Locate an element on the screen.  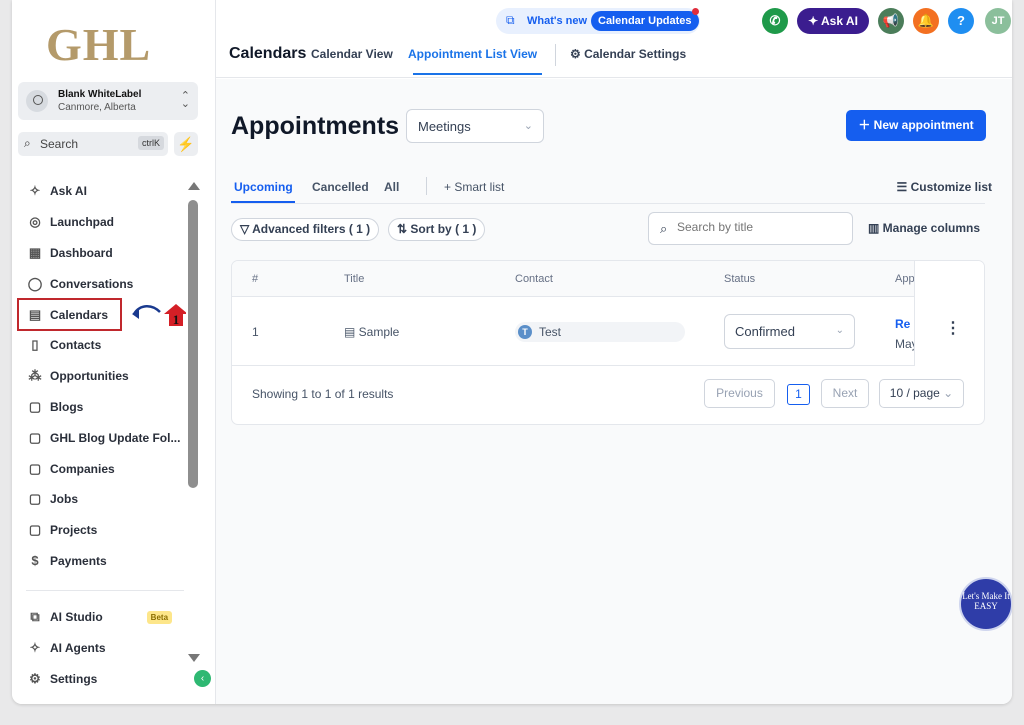
sidebar-item-ai-studio: ⧉ AI Studio Beta is located at coordinates (103, 617).